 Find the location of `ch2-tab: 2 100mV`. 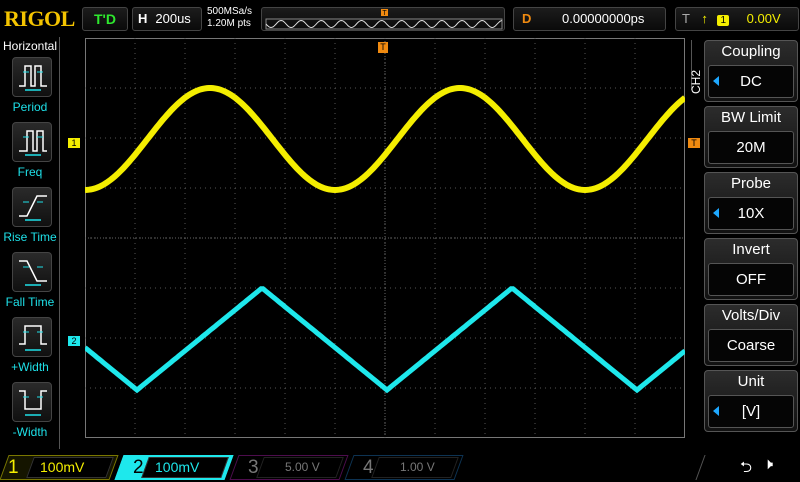

ch2-tab: 2 100mV is located at coordinates (174, 467).